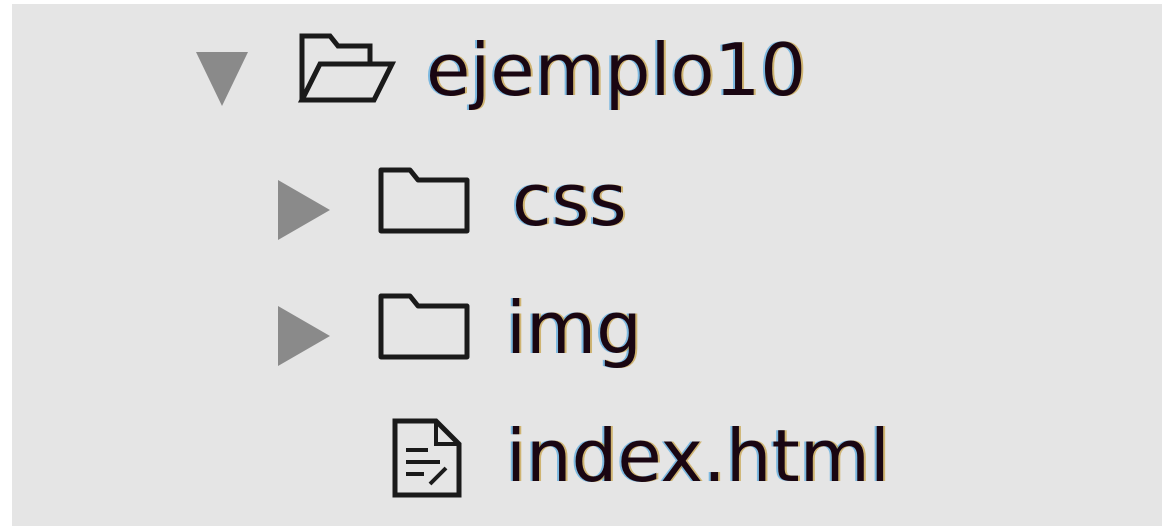 Image resolution: width=1162 pixels, height=532 pixels. I want to click on chevron-down-icon, so click(222, 78).